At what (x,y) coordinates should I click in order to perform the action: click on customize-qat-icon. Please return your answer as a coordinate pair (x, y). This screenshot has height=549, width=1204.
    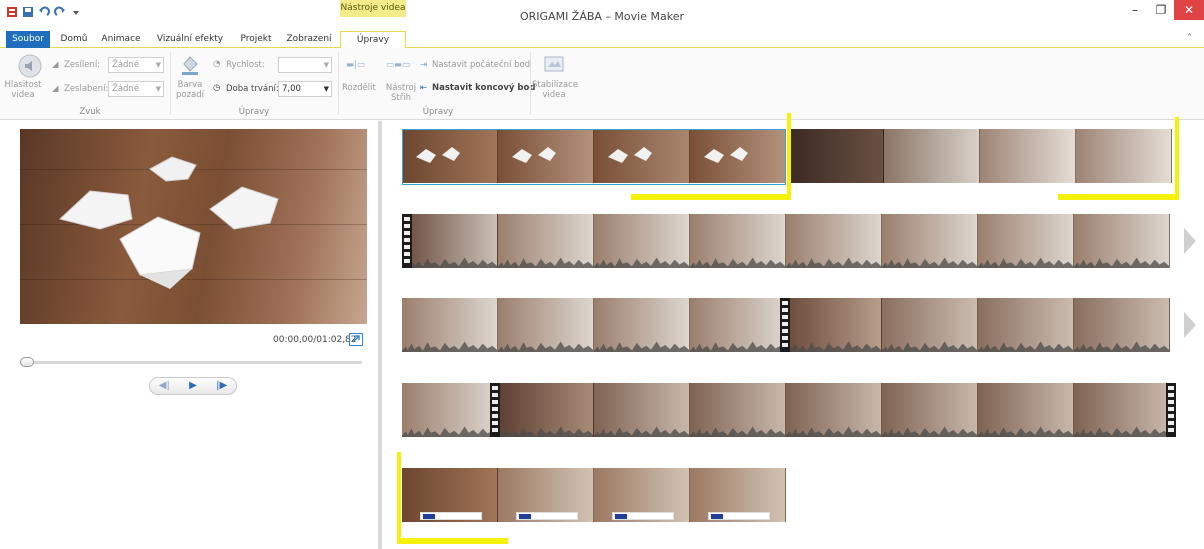
    Looking at the image, I should click on (76, 12).